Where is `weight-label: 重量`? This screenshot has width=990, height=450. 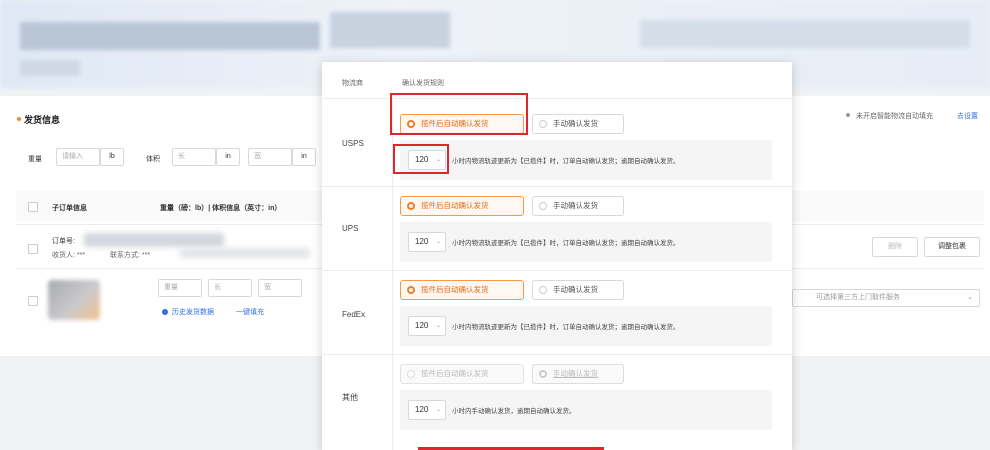
weight-label: 重量 is located at coordinates (35, 159).